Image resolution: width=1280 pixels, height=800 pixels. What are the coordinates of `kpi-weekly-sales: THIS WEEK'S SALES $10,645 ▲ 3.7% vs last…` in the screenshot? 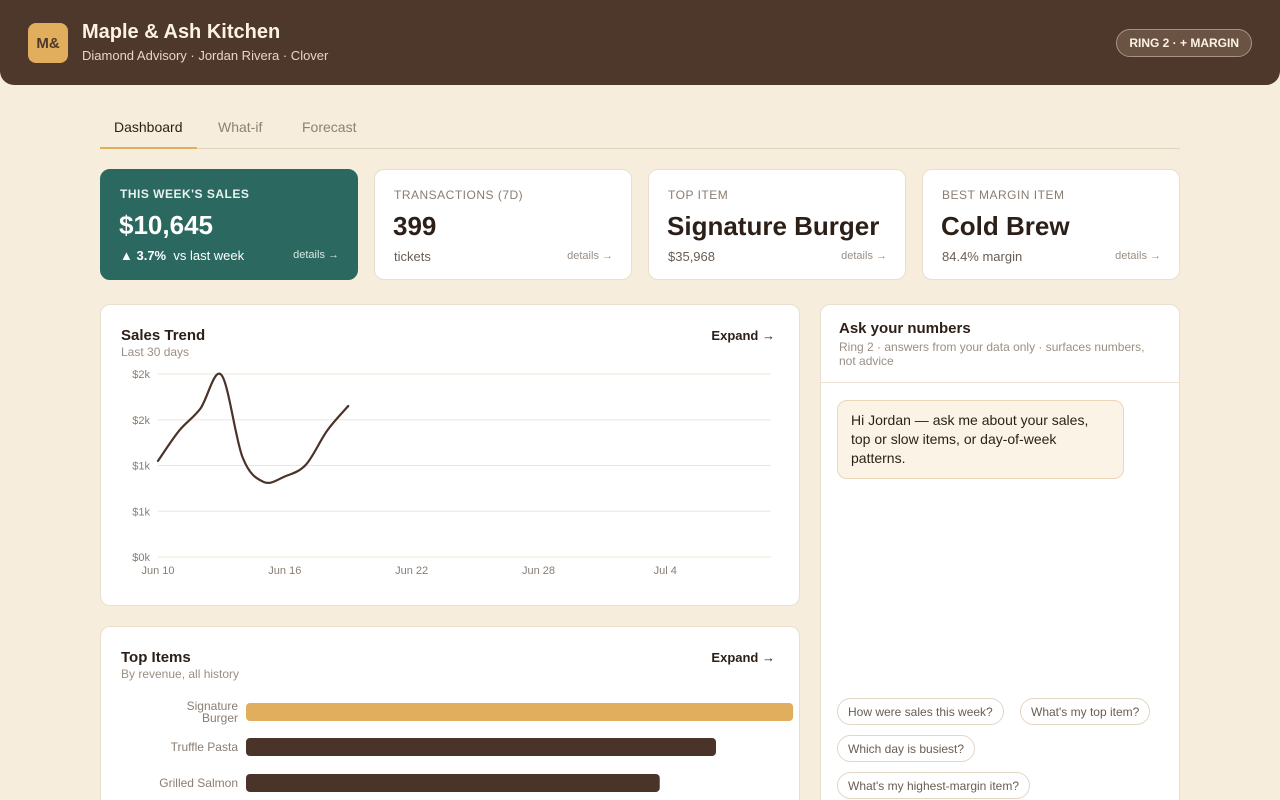 It's located at (229, 224).